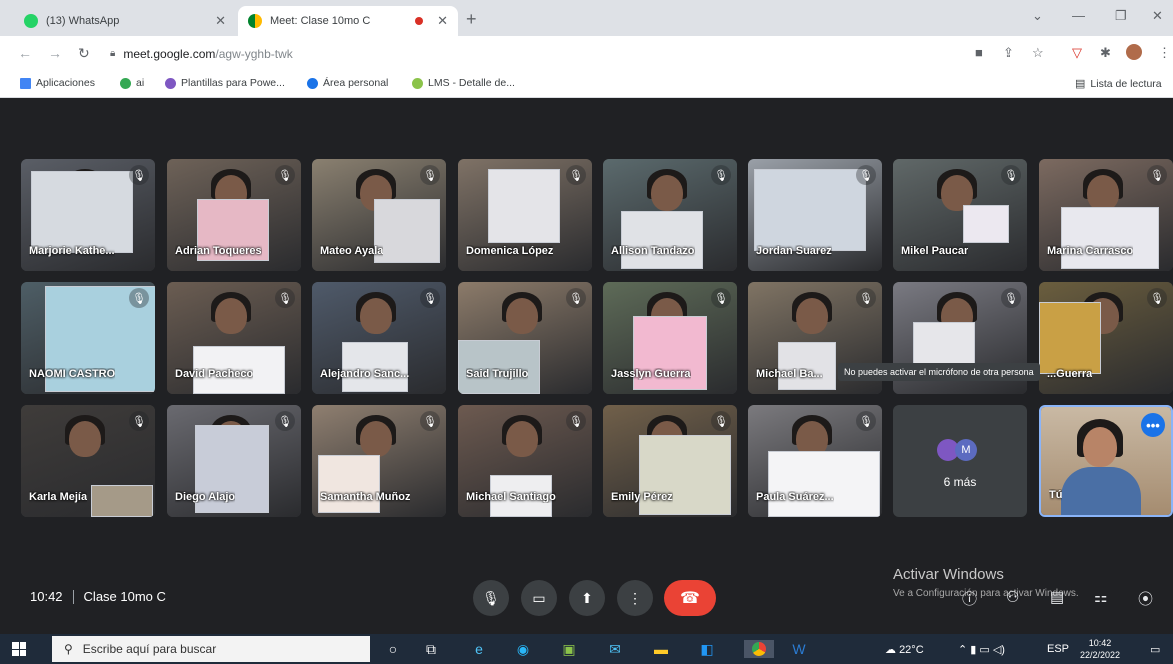 The height and width of the screenshot is (664, 1173). What do you see at coordinates (1100, 597) in the screenshot?
I see `activities-icon: ⚏` at bounding box center [1100, 597].